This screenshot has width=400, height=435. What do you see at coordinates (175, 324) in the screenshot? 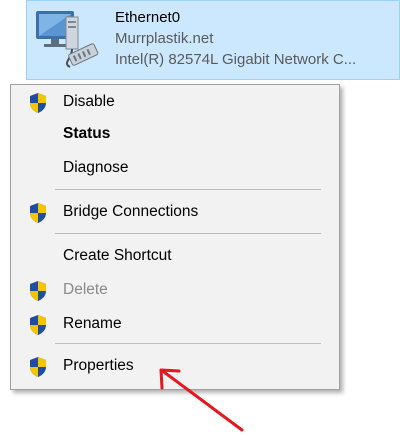
I see `menu-item-rename: Rename` at bounding box center [175, 324].